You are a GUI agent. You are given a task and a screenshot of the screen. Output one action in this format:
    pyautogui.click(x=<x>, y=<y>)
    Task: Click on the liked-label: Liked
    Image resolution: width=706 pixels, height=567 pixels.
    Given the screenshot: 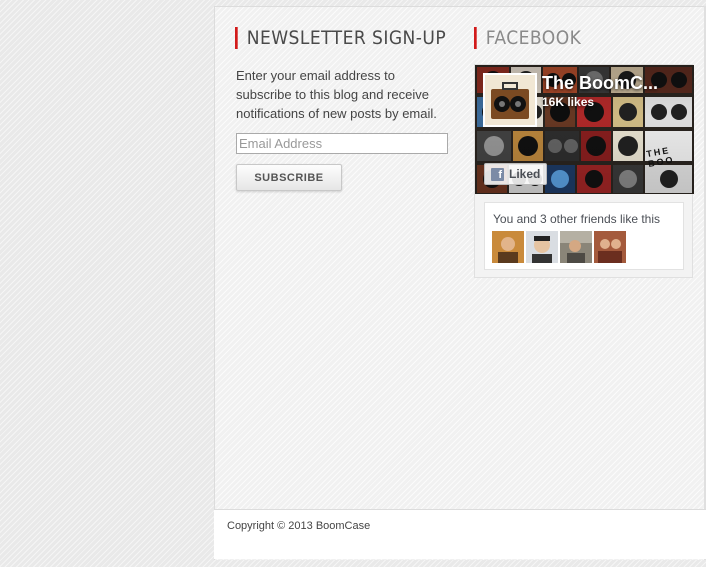 What is the action you would take?
    pyautogui.click(x=525, y=174)
    